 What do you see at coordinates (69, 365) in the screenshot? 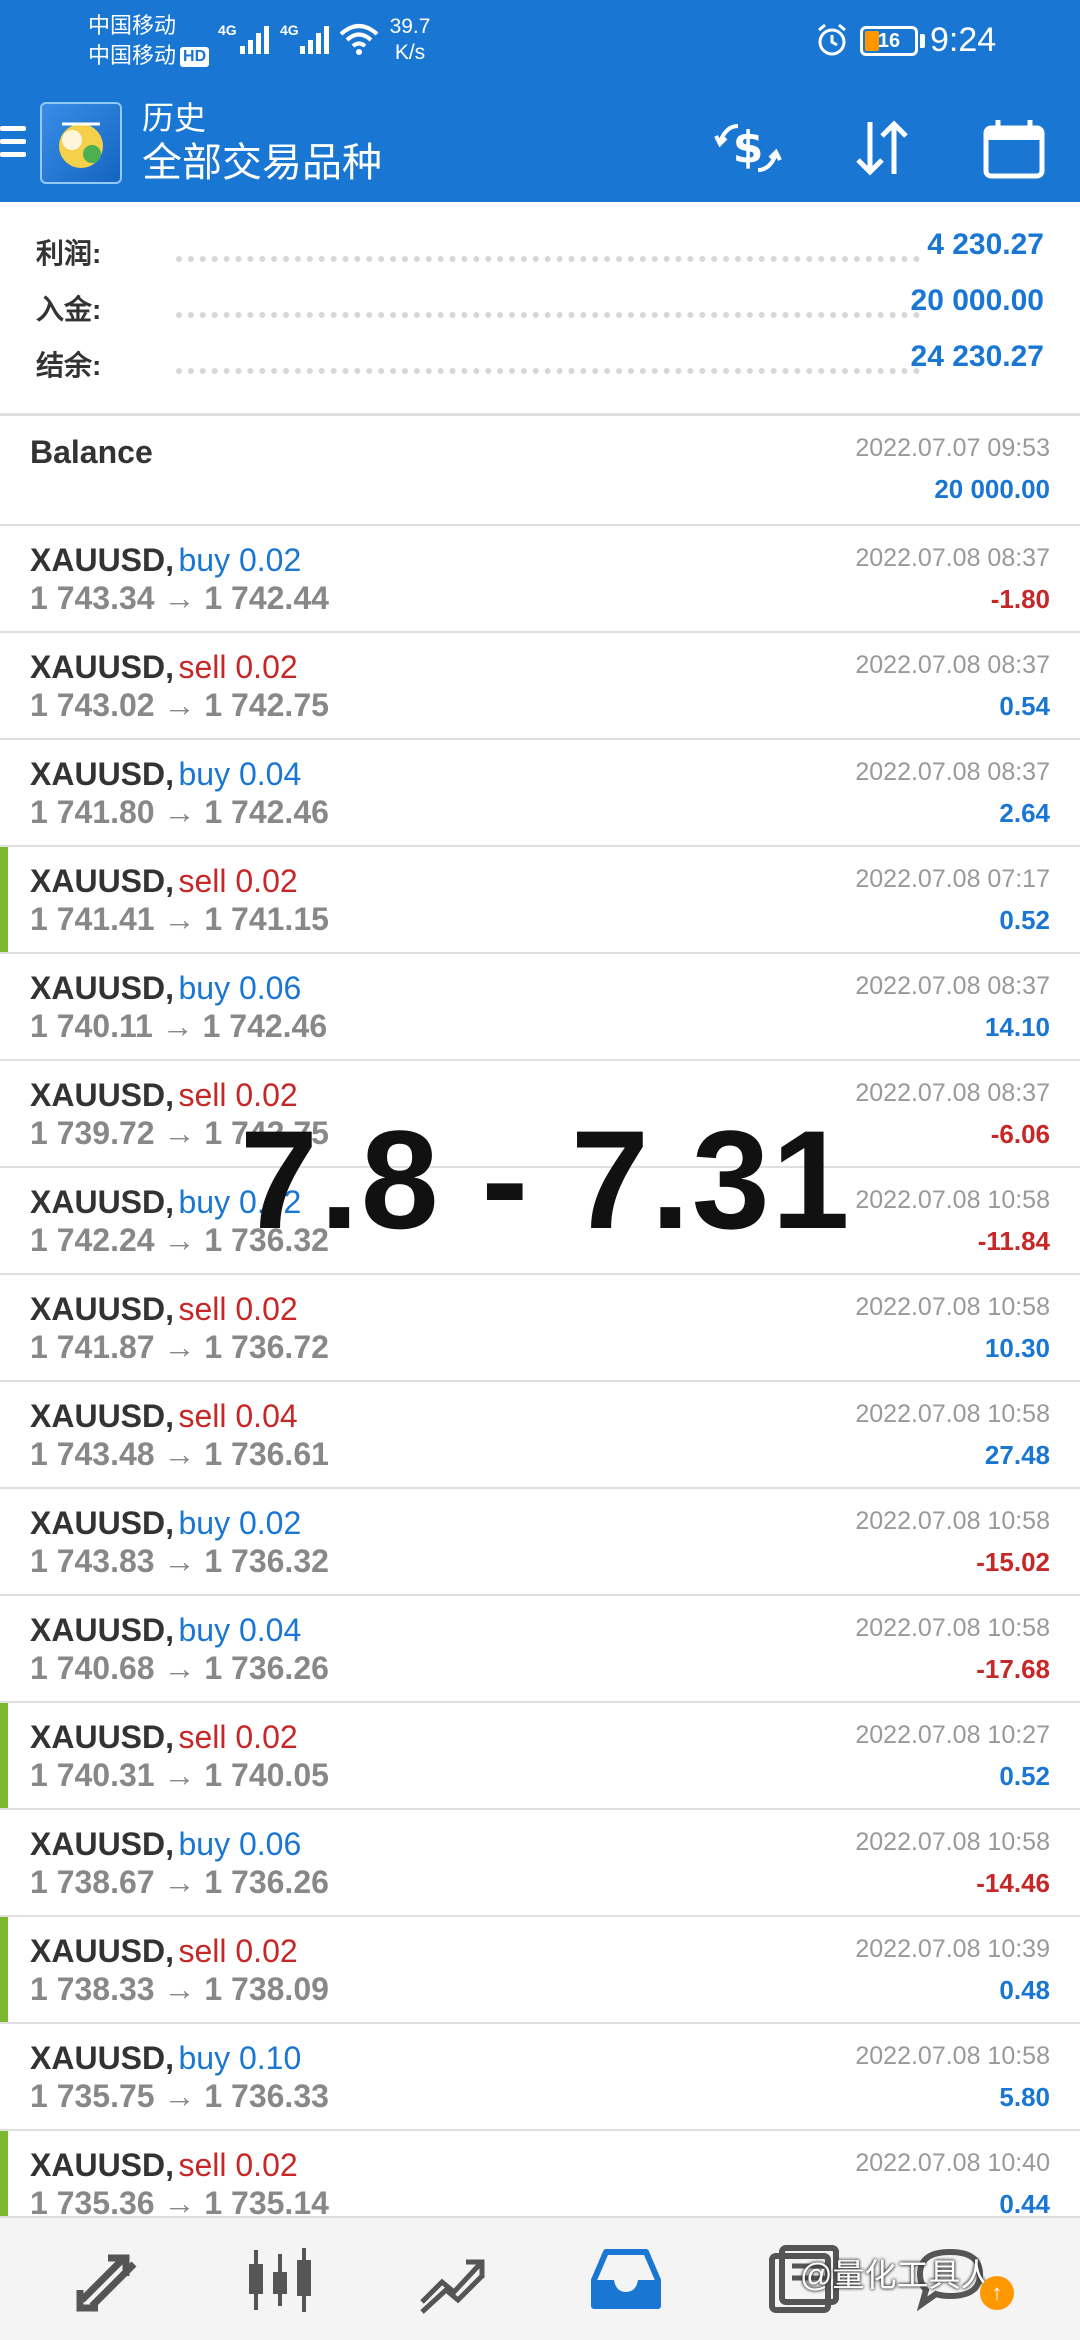
I see `summary-label: 结余:` at bounding box center [69, 365].